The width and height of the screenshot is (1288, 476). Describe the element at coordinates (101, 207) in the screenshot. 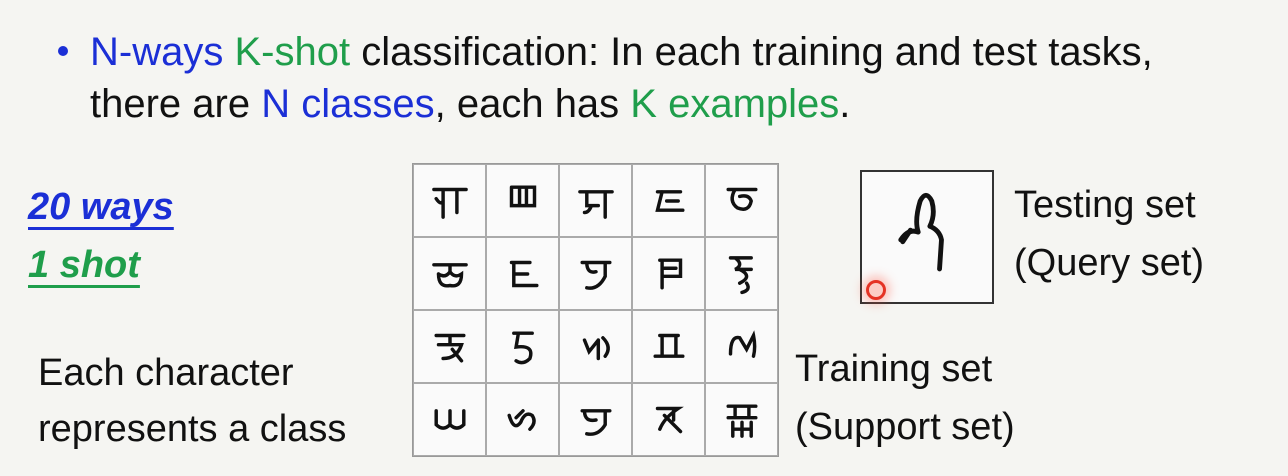

I see `ways-label: 20 ways` at that location.